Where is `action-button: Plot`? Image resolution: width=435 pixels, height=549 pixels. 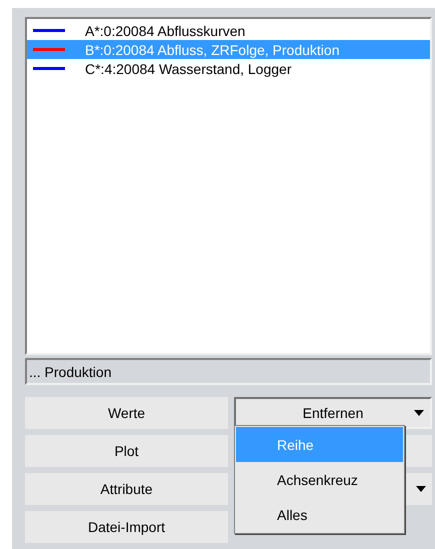 action-button: Plot is located at coordinates (126, 451).